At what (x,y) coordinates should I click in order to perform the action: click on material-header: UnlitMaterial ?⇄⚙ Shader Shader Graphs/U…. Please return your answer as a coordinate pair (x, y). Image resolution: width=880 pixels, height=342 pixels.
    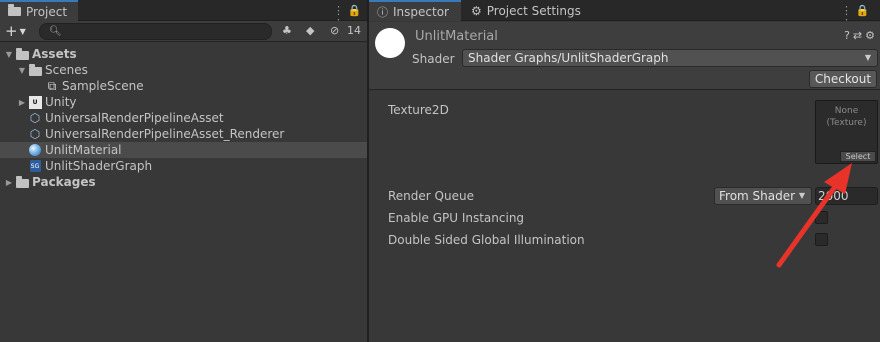
    Looking at the image, I should click on (624, 56).